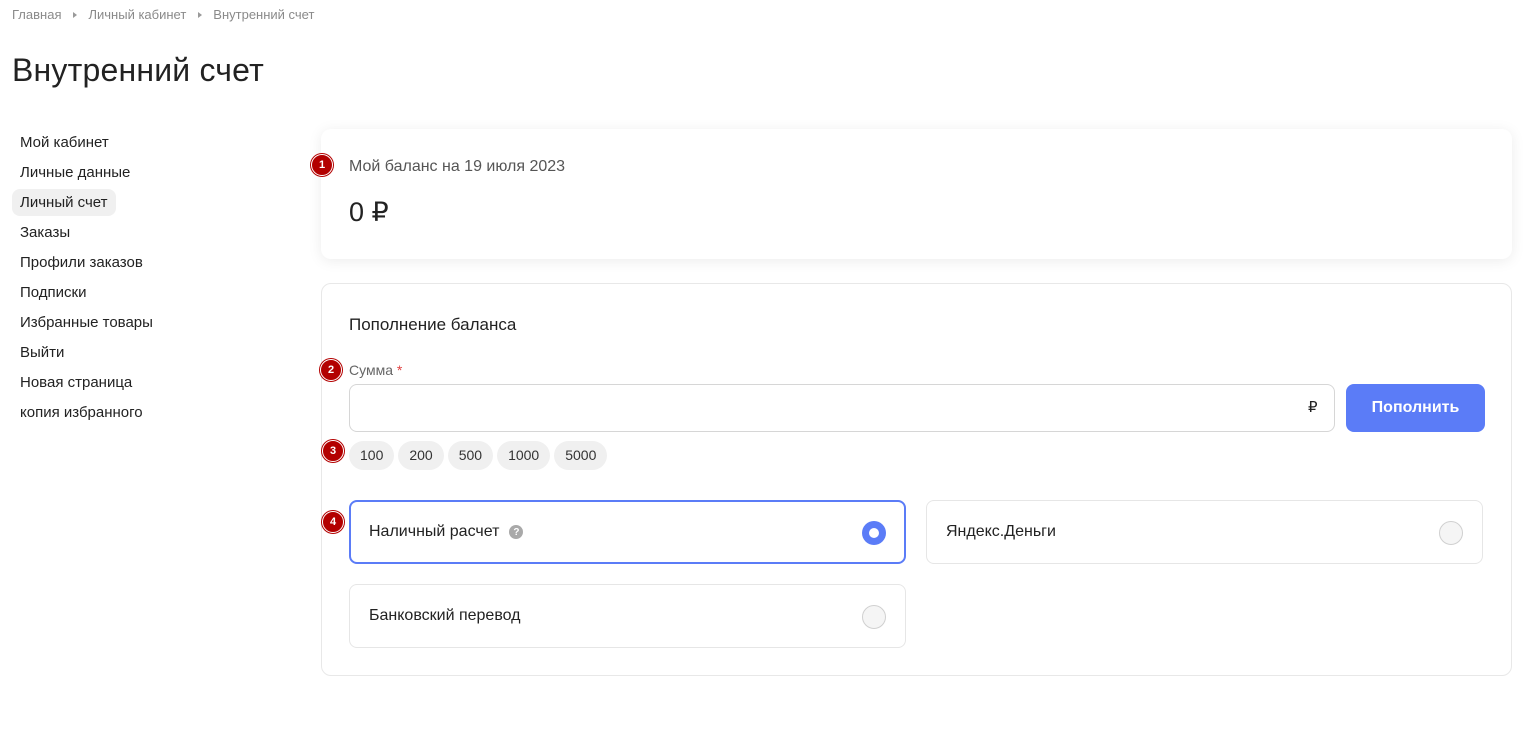 This screenshot has width=1537, height=739. Describe the element at coordinates (86, 322) in the screenshot. I see `sidebar-item-favorites: Избранные товары` at that location.